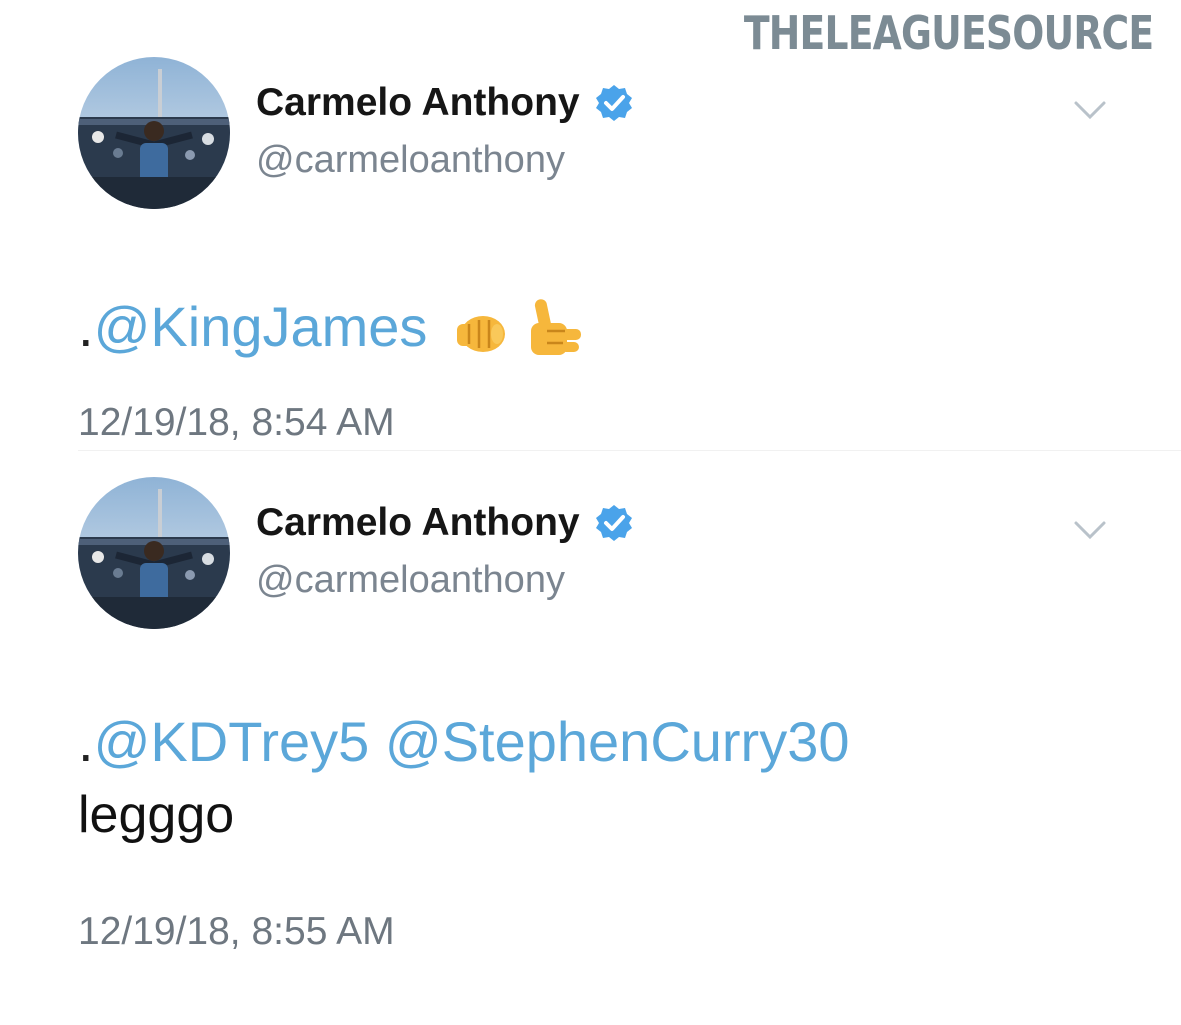  Describe the element at coordinates (236, 932) in the screenshot. I see `timestamp: 12/19/18, 8:55 AM` at that location.